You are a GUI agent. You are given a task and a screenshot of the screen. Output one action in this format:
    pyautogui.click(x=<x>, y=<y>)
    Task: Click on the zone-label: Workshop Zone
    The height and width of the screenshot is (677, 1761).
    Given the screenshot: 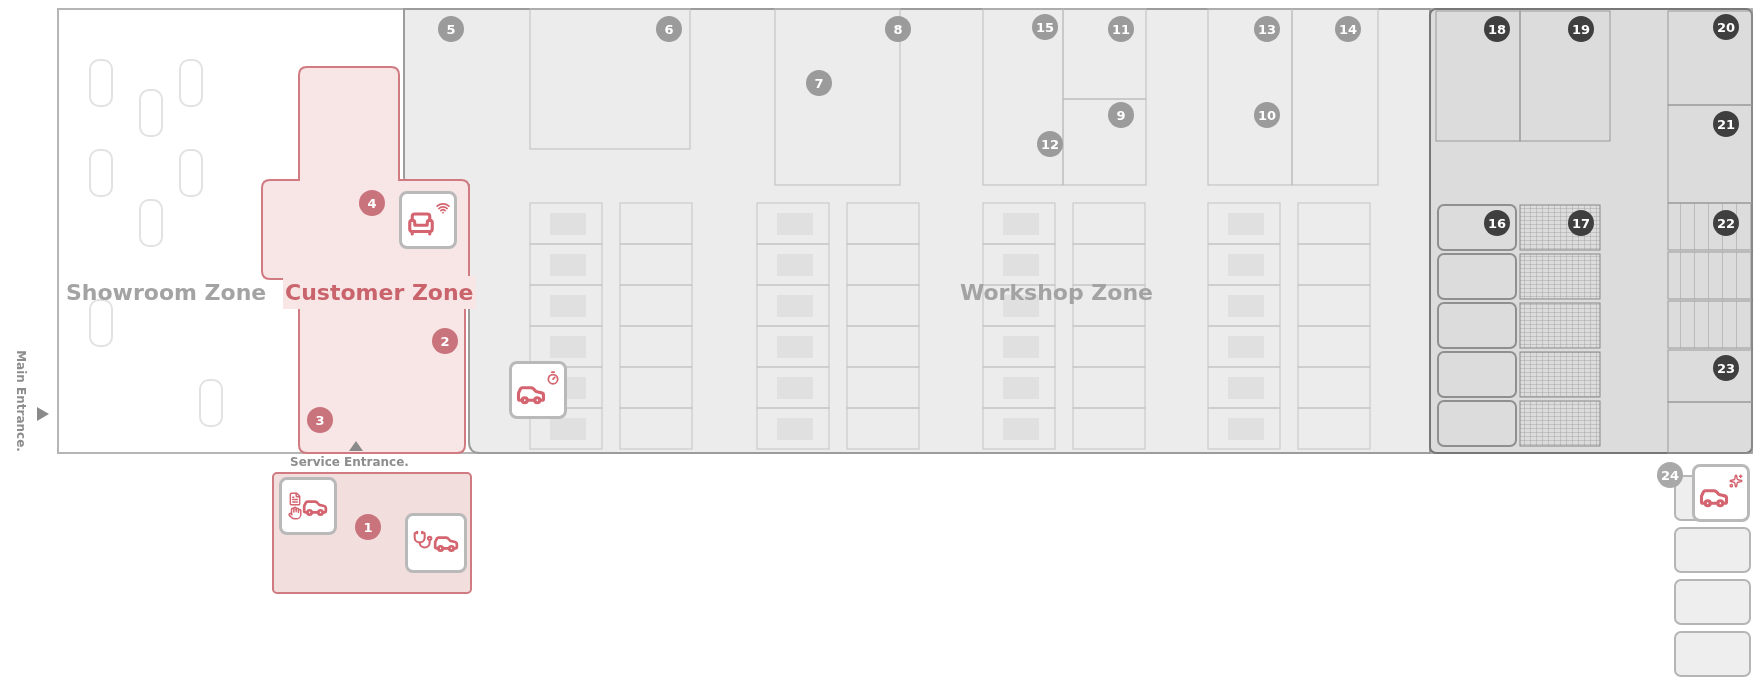 What is the action you would take?
    pyautogui.click(x=1056, y=293)
    